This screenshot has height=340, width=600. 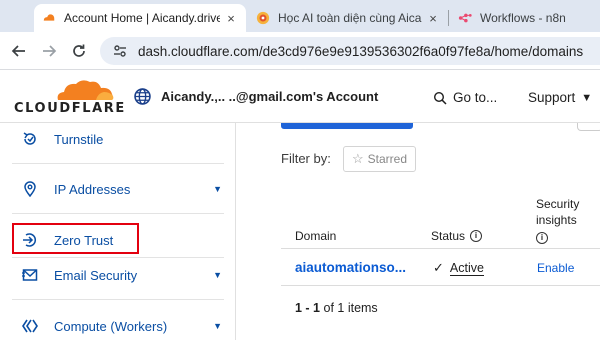 I want to click on tab-aicandy: Học AI toàn diện cùng Aicandy ×, so click(x=348, y=18).